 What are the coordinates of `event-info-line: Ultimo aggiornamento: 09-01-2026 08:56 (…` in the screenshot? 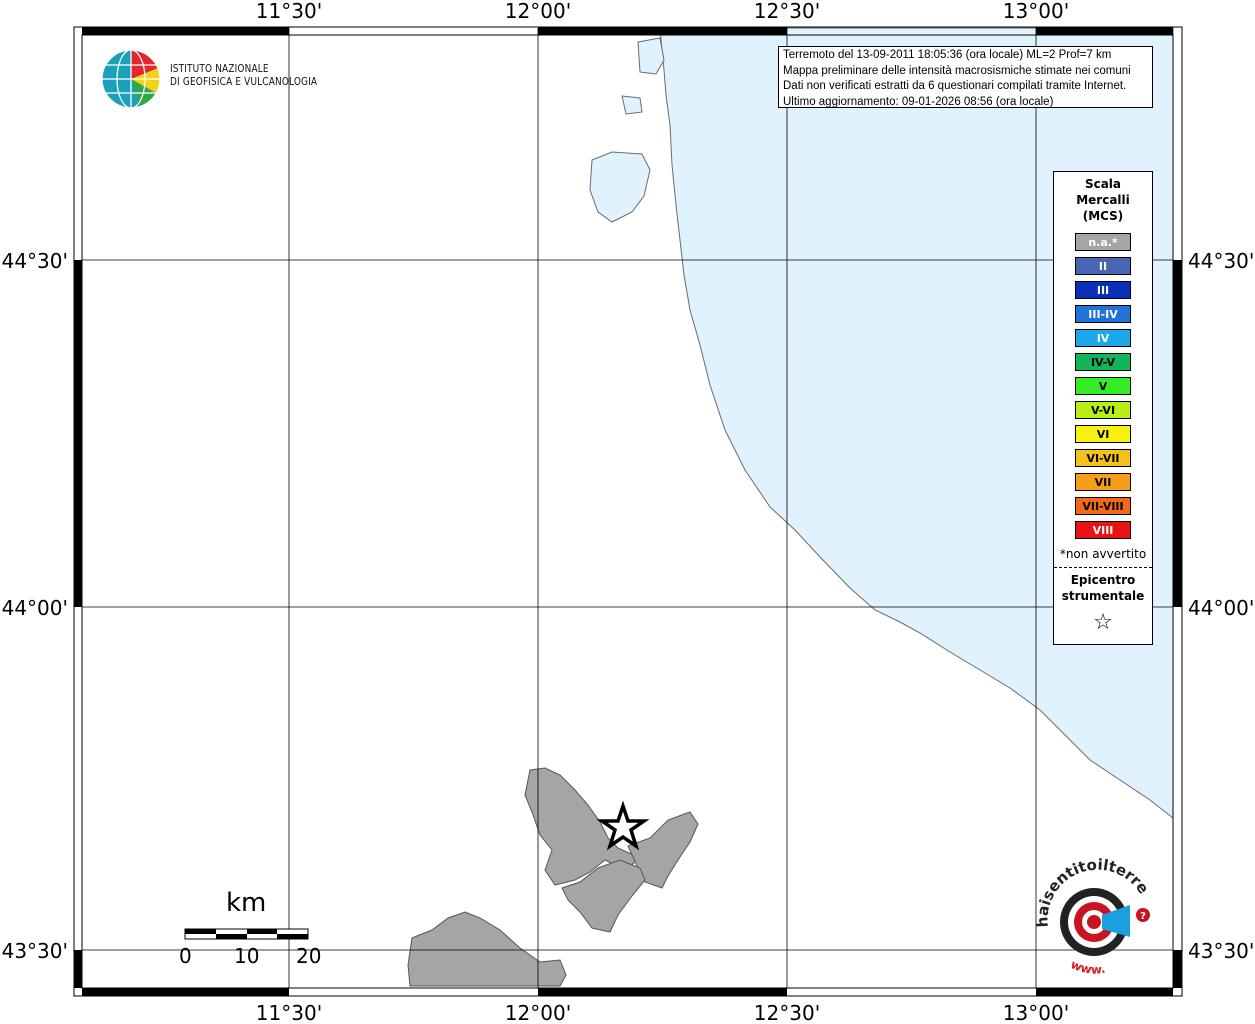 It's located at (918, 101).